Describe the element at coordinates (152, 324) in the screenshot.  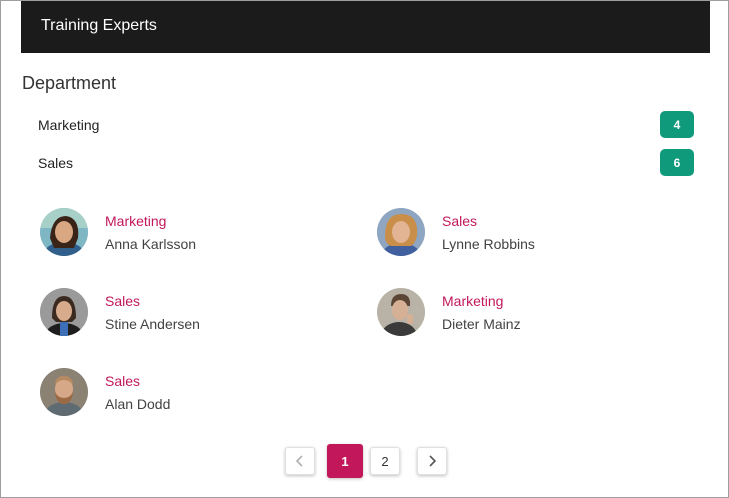
I see `expert-name: Stine Andersen` at that location.